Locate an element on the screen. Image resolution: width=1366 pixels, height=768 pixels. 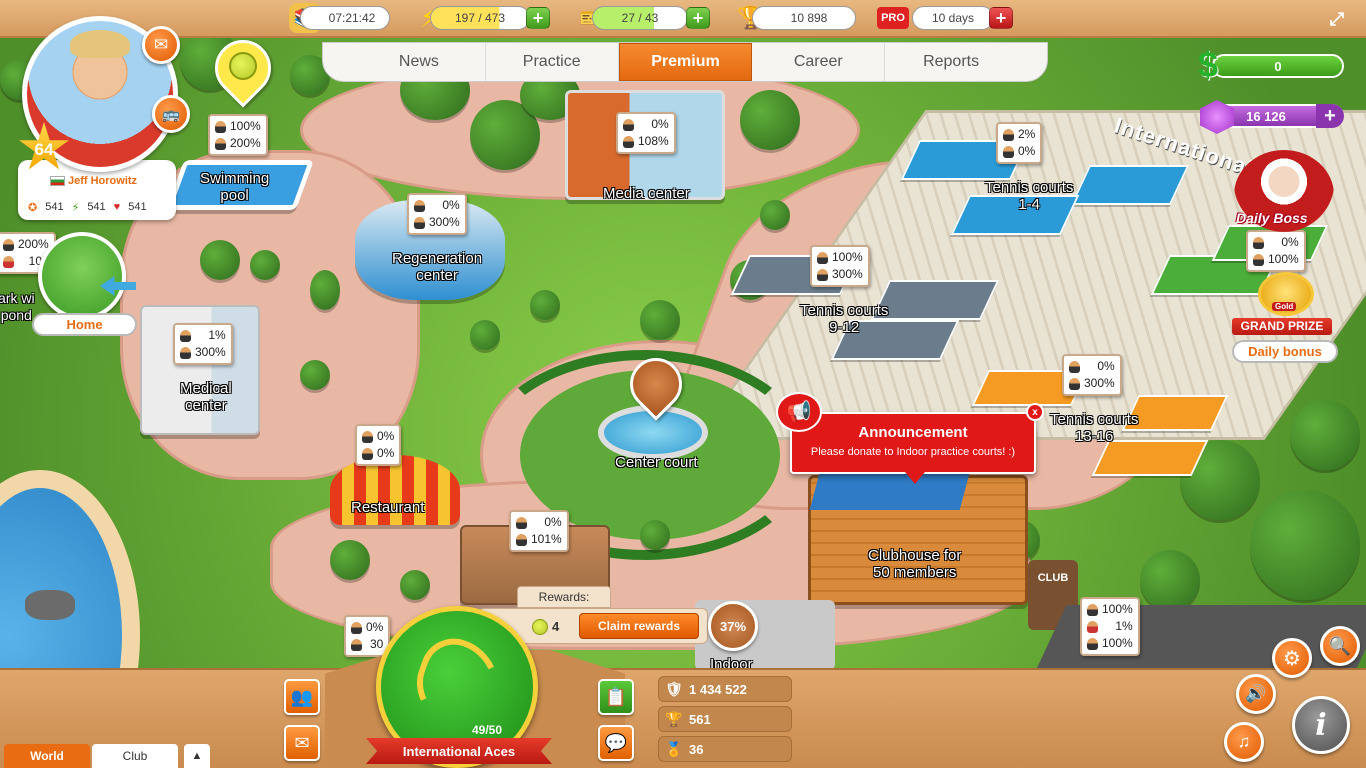
tab-practice: Practice is located at coordinates (552, 62).